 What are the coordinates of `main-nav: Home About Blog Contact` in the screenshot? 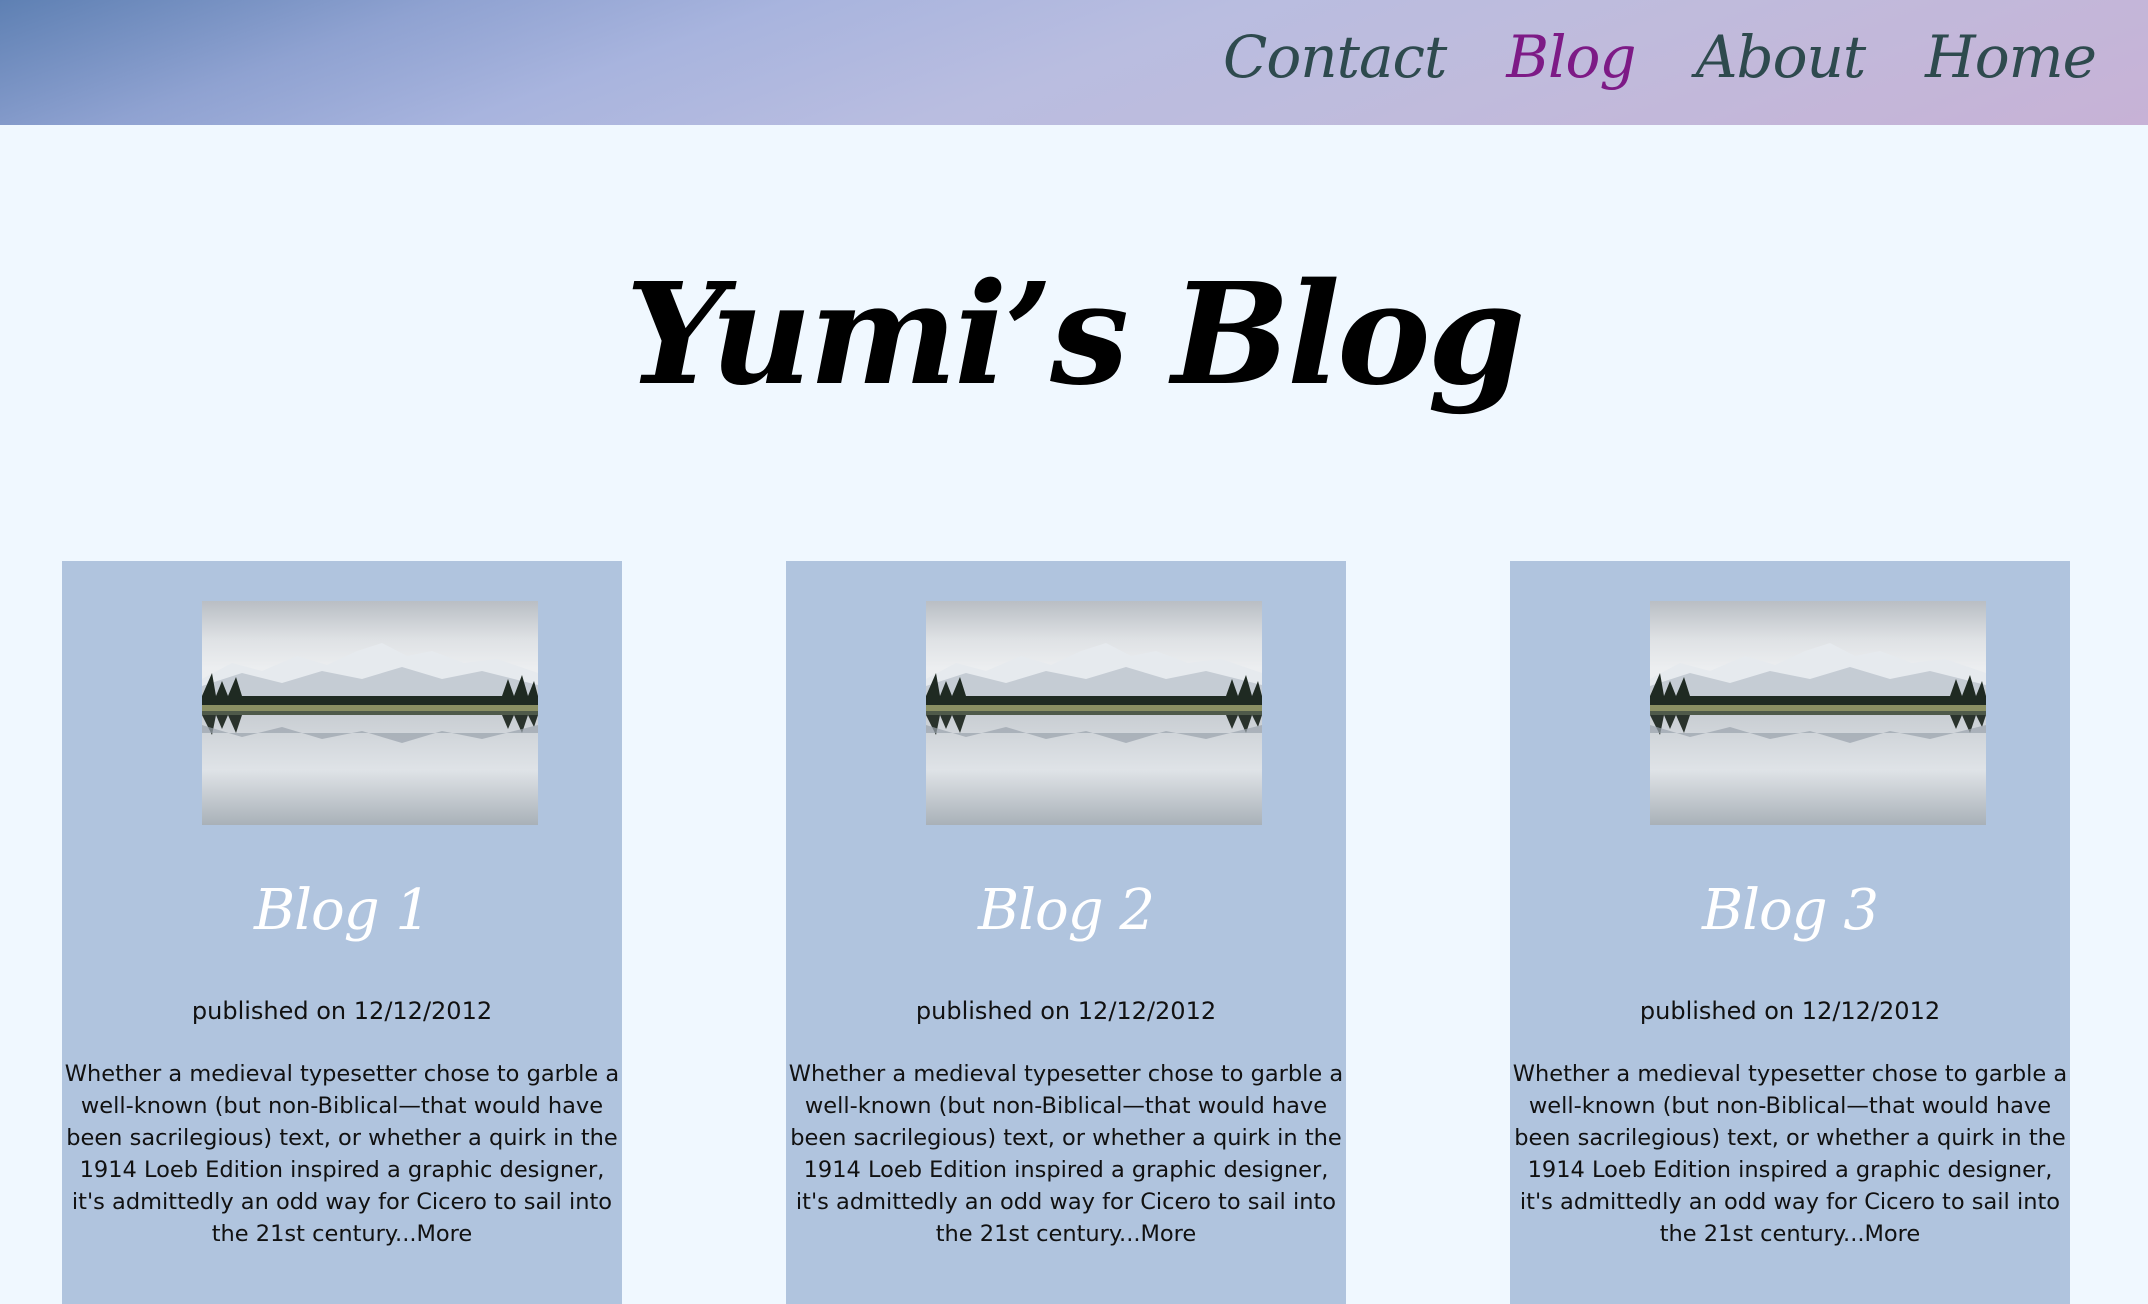 It's located at (1659, 57).